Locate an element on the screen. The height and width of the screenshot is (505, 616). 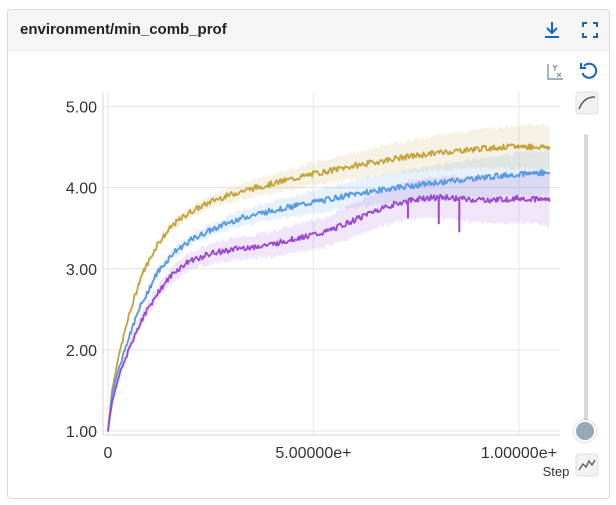
y-tick-label: 2.00 is located at coordinates (81, 351).